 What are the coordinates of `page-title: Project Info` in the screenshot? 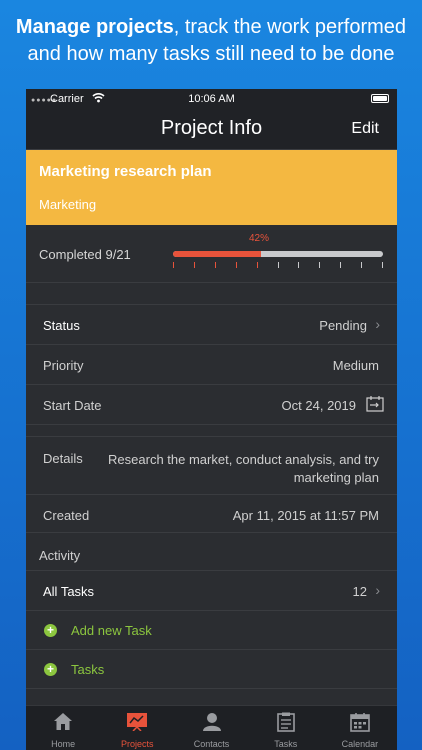 It's located at (211, 128).